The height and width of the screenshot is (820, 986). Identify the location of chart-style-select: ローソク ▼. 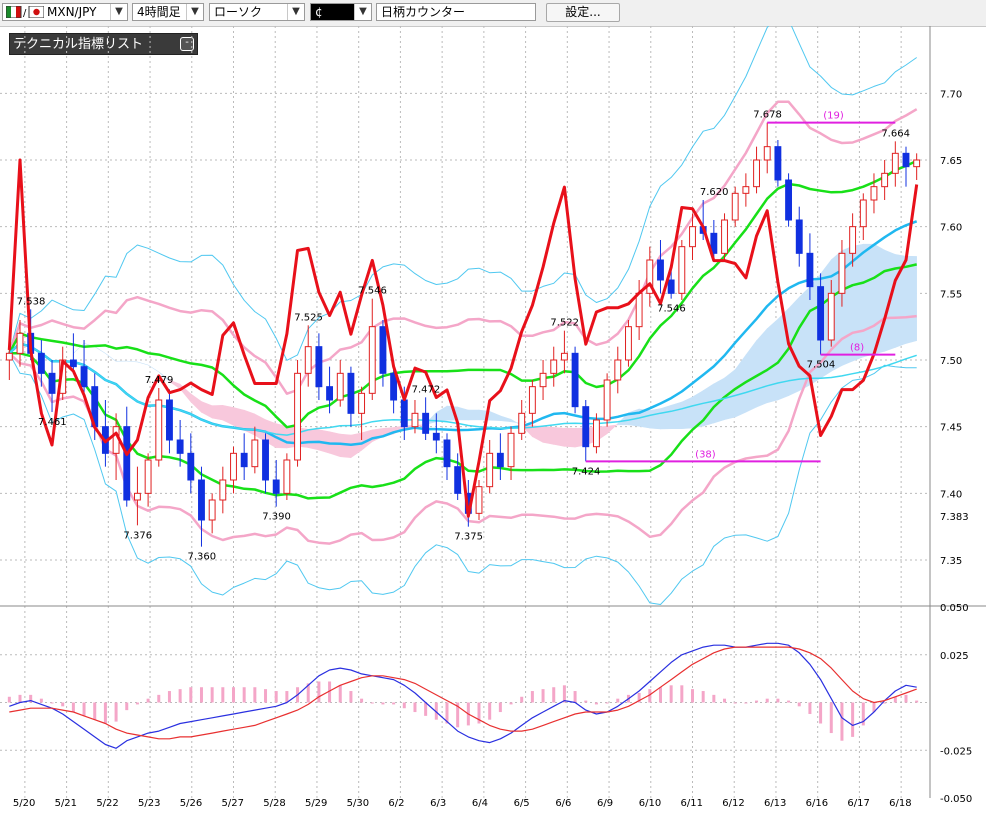
(257, 12).